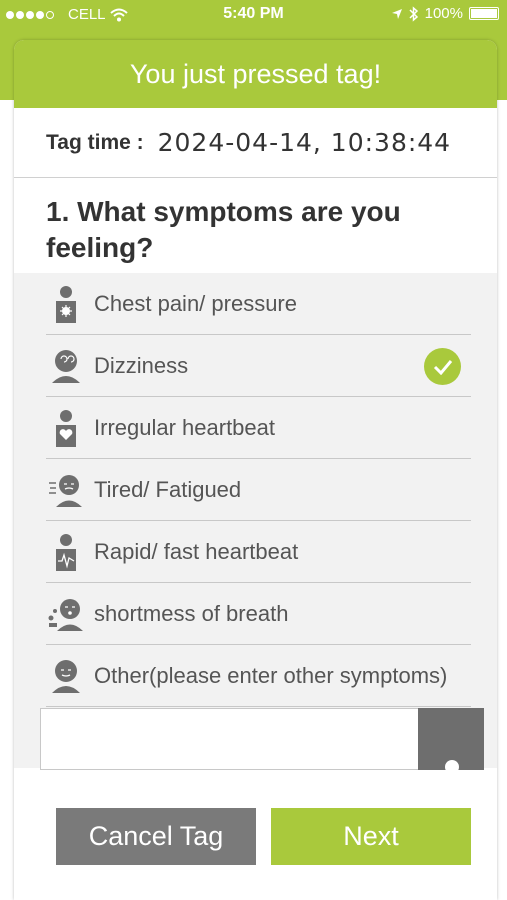 The image size is (507, 900). Describe the element at coordinates (484, 13) in the screenshot. I see `battery-icon` at that location.